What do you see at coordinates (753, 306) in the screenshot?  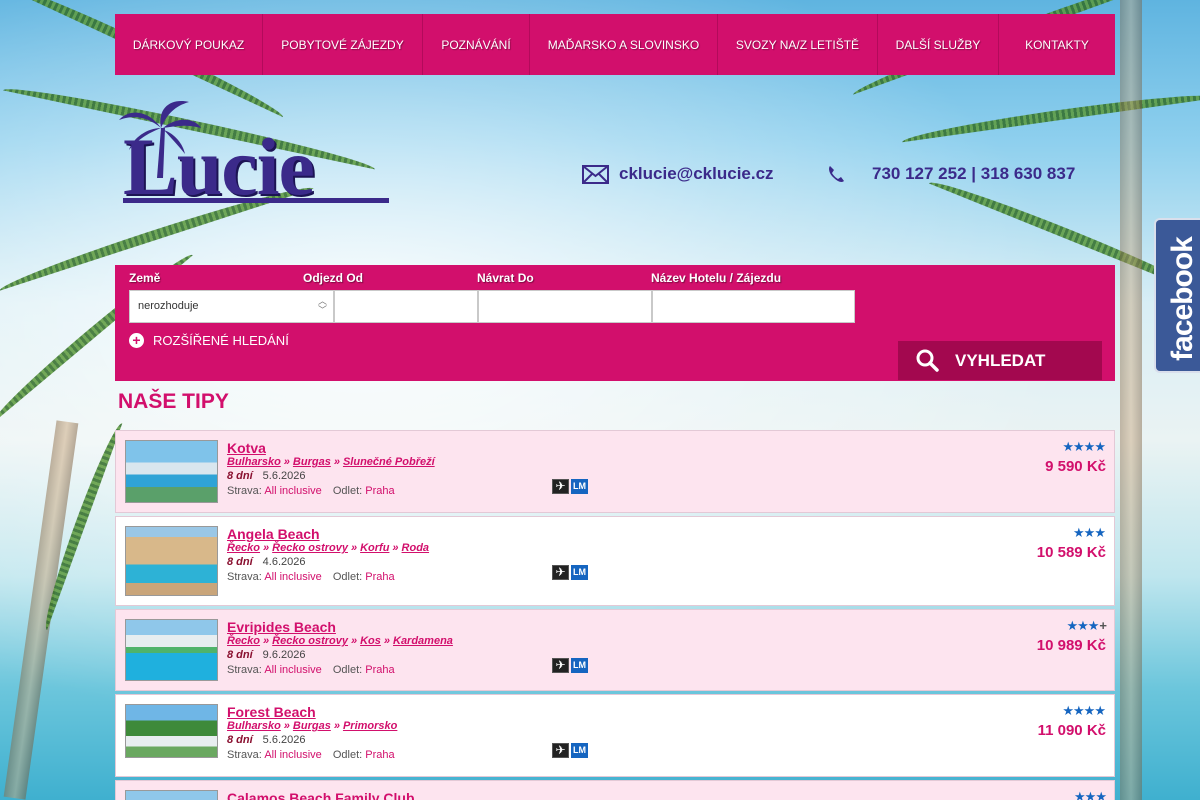 I see `hotel-name-input` at bounding box center [753, 306].